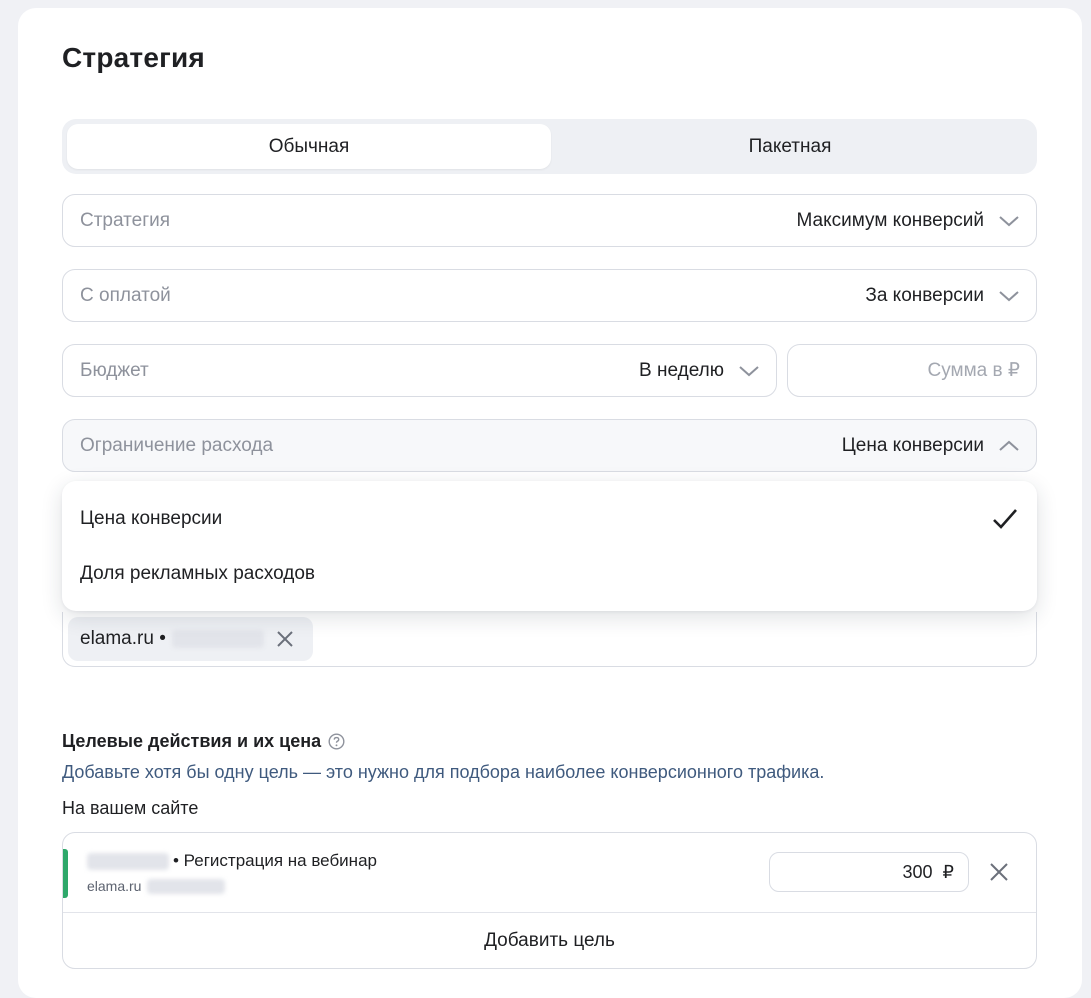 This screenshot has width=1091, height=998. What do you see at coordinates (419, 370) in the screenshot?
I see `budget-period-select: Бюджет В неделю` at bounding box center [419, 370].